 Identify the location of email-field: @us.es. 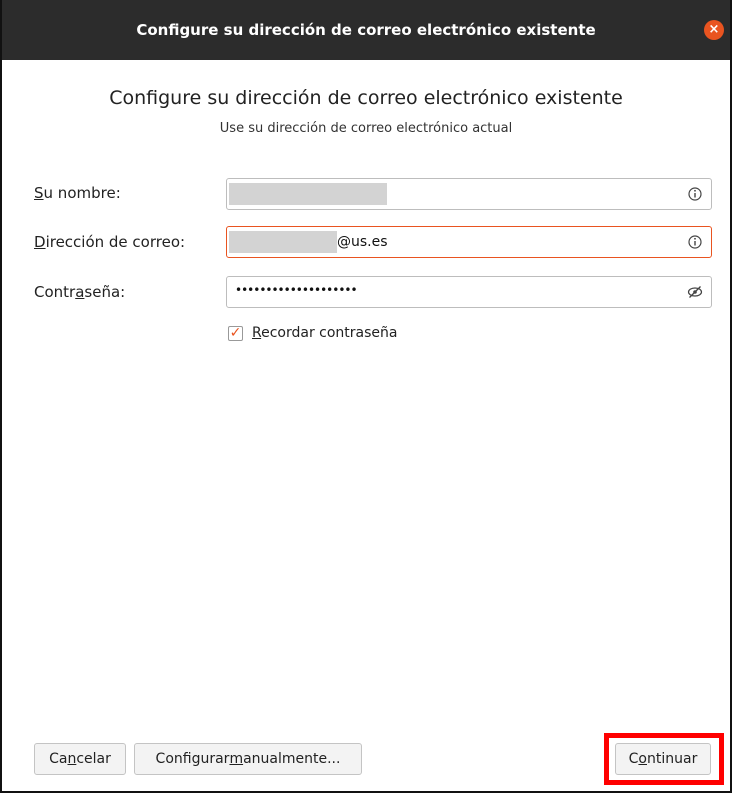
(469, 242).